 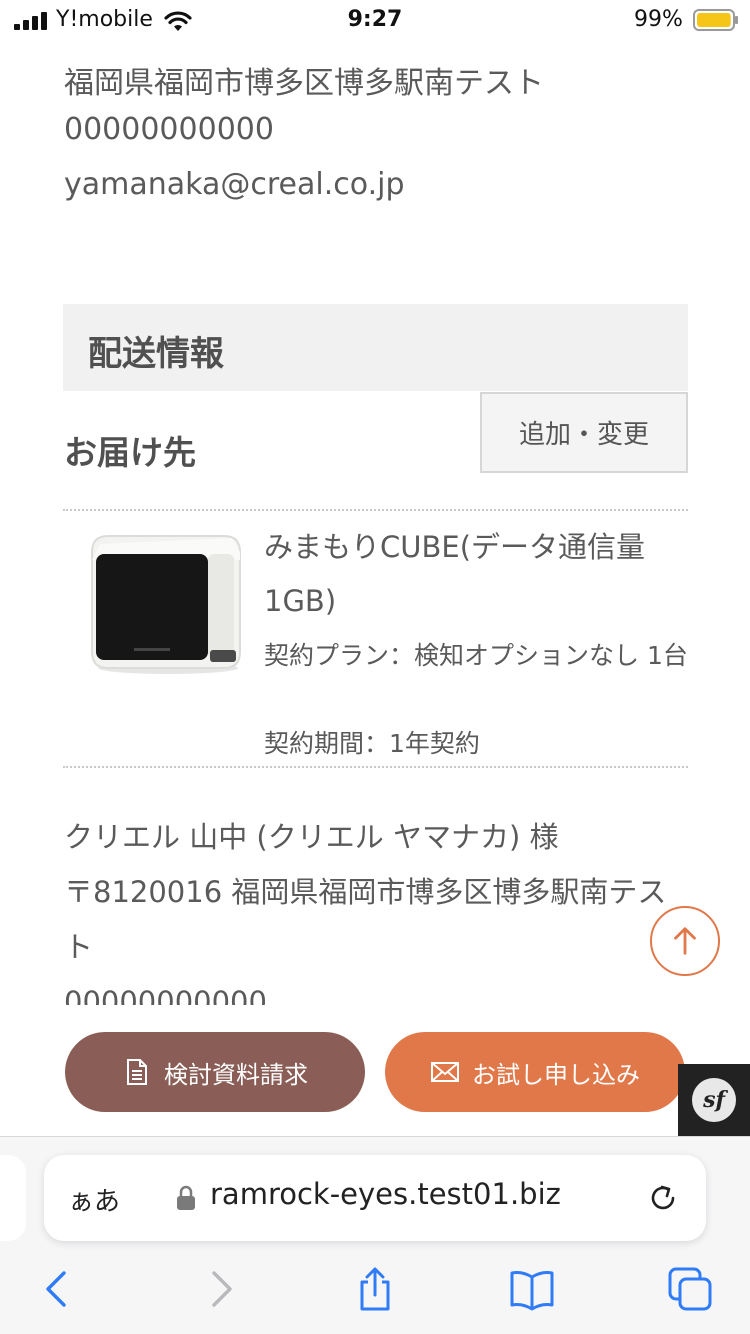 What do you see at coordinates (365, 919) in the screenshot?
I see `recipient-address: 〒8120016 福岡県福岡市博多区博多駅南テスト` at bounding box center [365, 919].